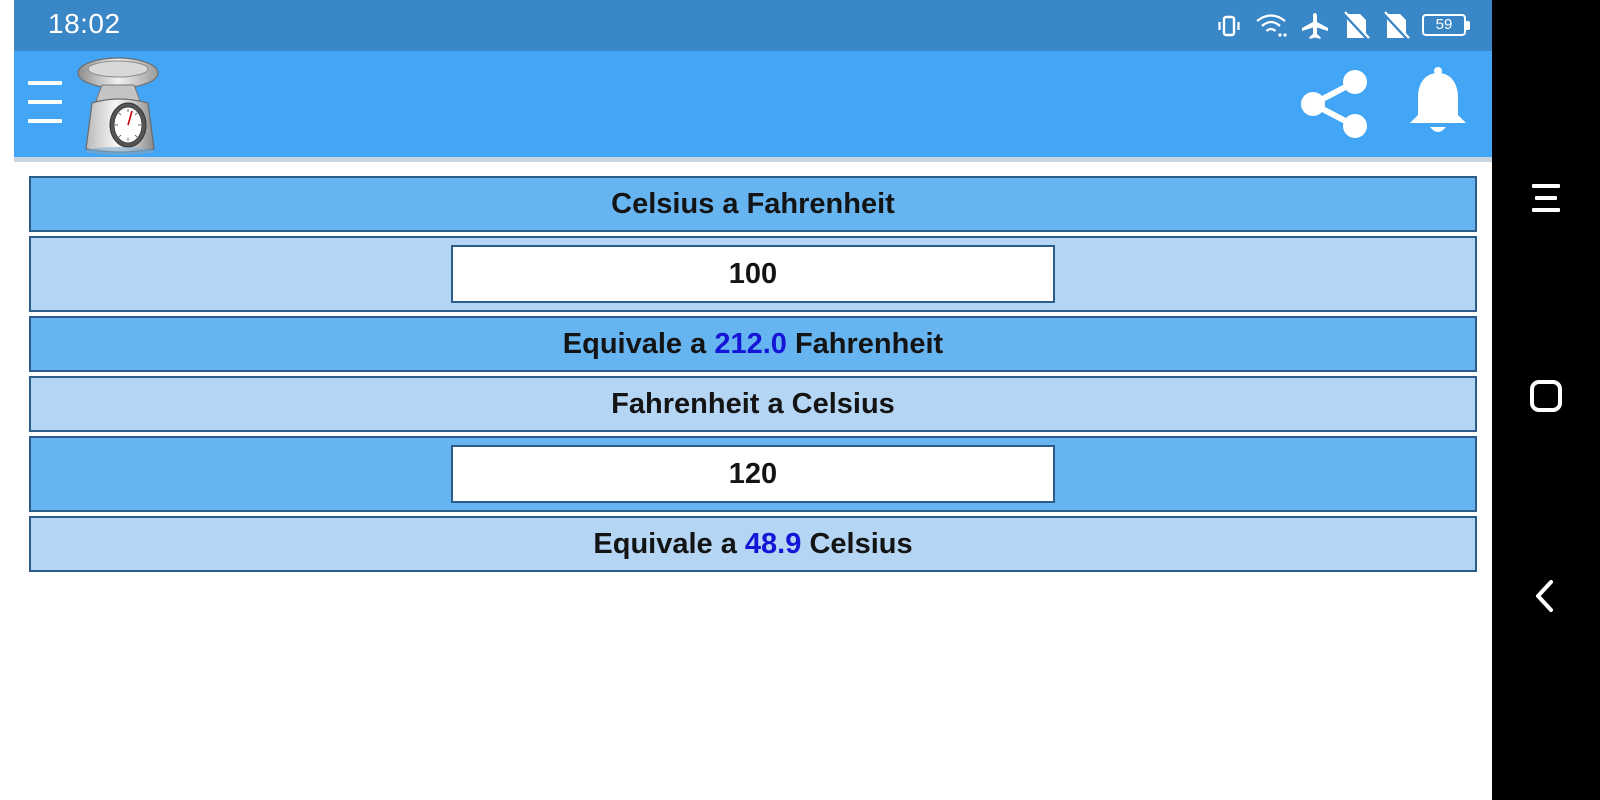 This screenshot has width=1600, height=800. Describe the element at coordinates (1444, 25) in the screenshot. I see `battery-level: 59` at that location.